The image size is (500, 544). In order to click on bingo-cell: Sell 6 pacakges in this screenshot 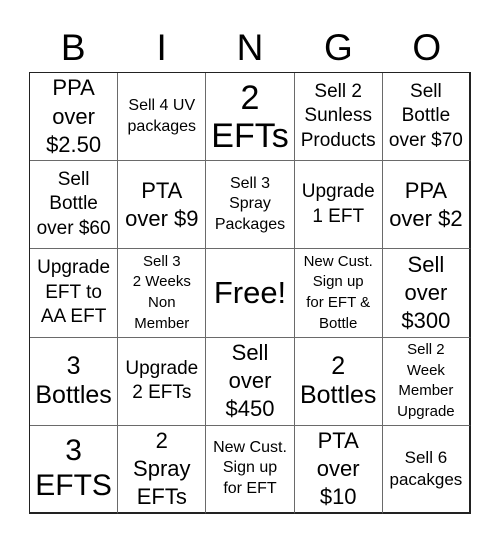, I will do `click(426, 469)`.